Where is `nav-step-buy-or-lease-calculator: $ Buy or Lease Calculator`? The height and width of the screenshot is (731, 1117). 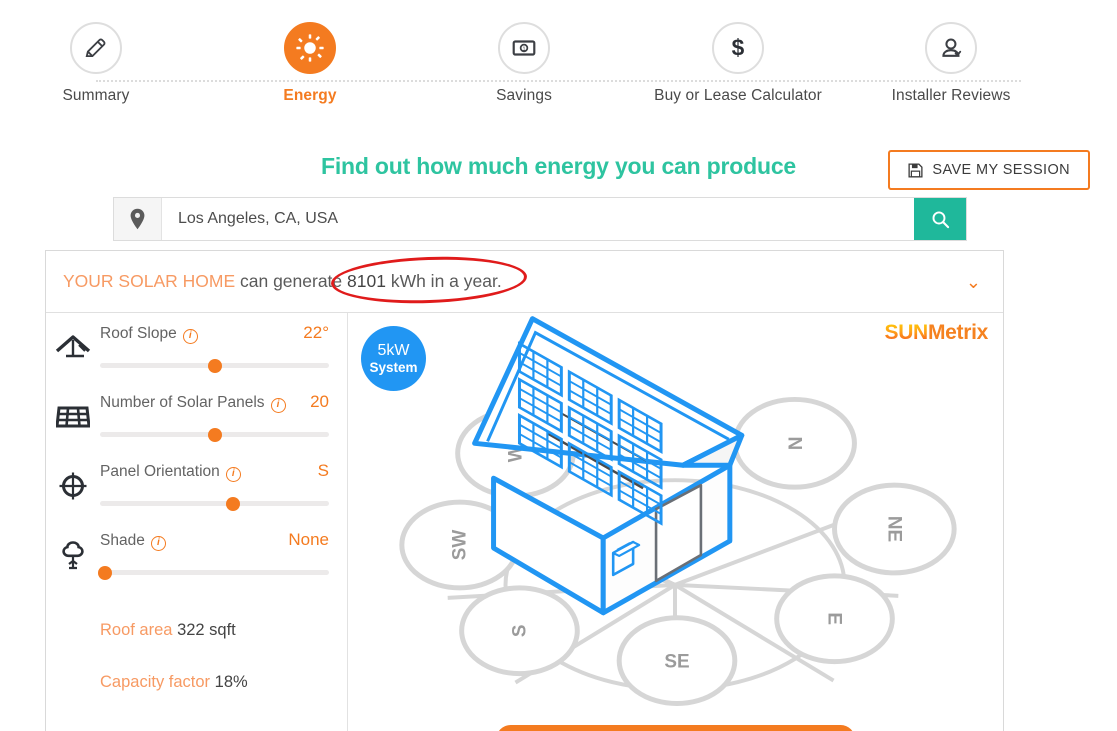 nav-step-buy-or-lease-calculator: $ Buy or Lease Calculator is located at coordinates (738, 63).